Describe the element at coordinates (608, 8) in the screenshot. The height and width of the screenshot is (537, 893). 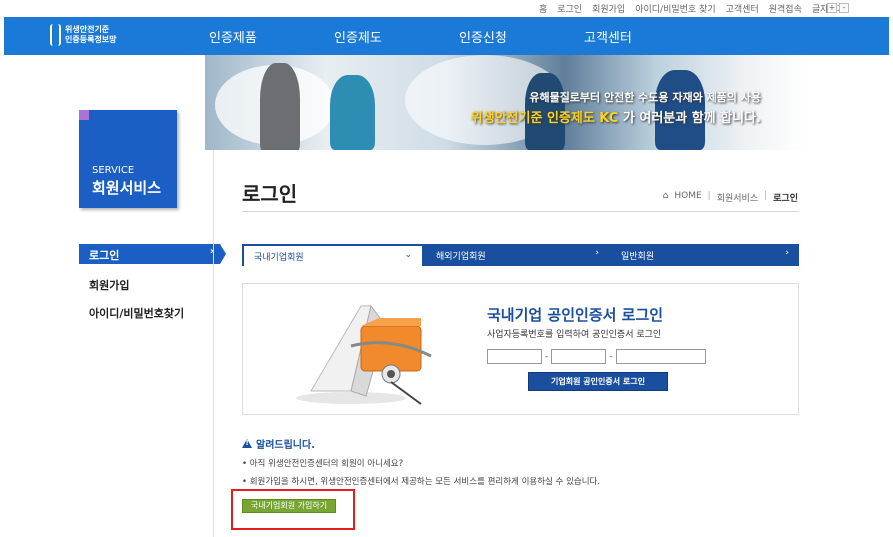
I see `util-join-link: 회원가입` at that location.